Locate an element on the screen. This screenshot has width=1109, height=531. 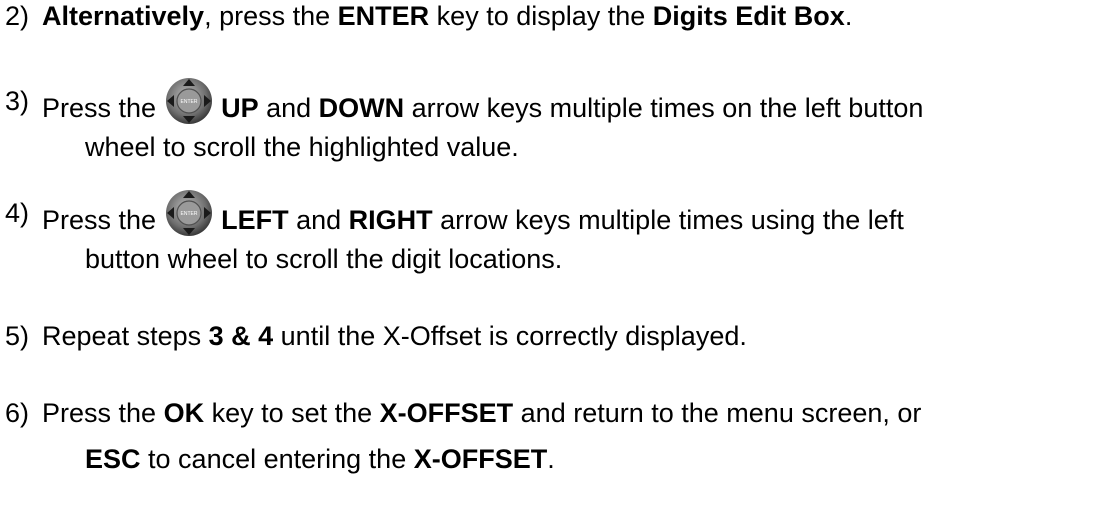
emphasized-text: 3 & 4 is located at coordinates (241, 336).